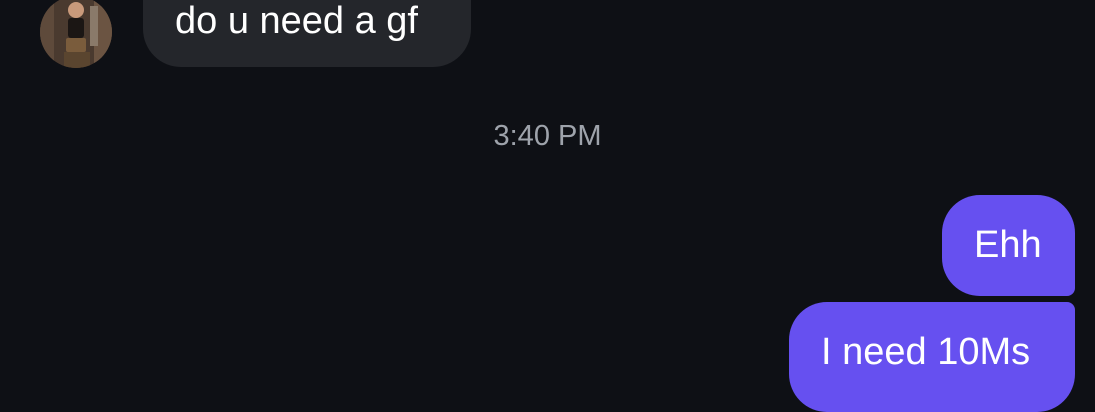  I want to click on outgoing-message-text: Ehh, so click(1008, 245).